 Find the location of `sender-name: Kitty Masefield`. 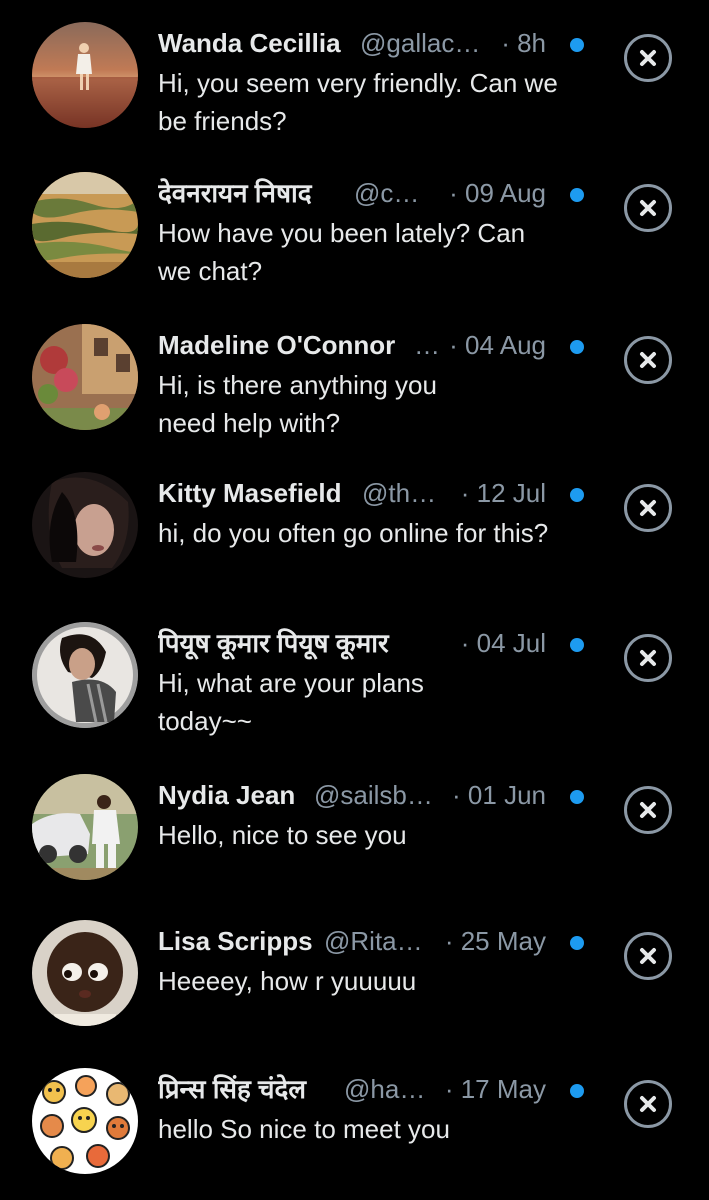

sender-name: Kitty Masefield is located at coordinates (258, 493).